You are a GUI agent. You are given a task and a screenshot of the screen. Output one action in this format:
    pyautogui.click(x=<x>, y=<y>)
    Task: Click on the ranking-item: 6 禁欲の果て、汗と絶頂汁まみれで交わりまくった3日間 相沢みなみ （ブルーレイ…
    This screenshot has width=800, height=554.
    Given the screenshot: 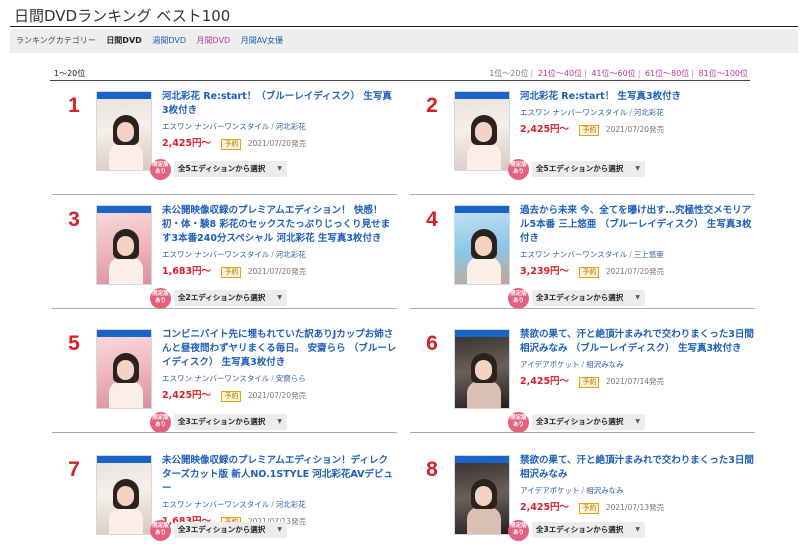 What is the action you would take?
    pyautogui.click(x=582, y=379)
    